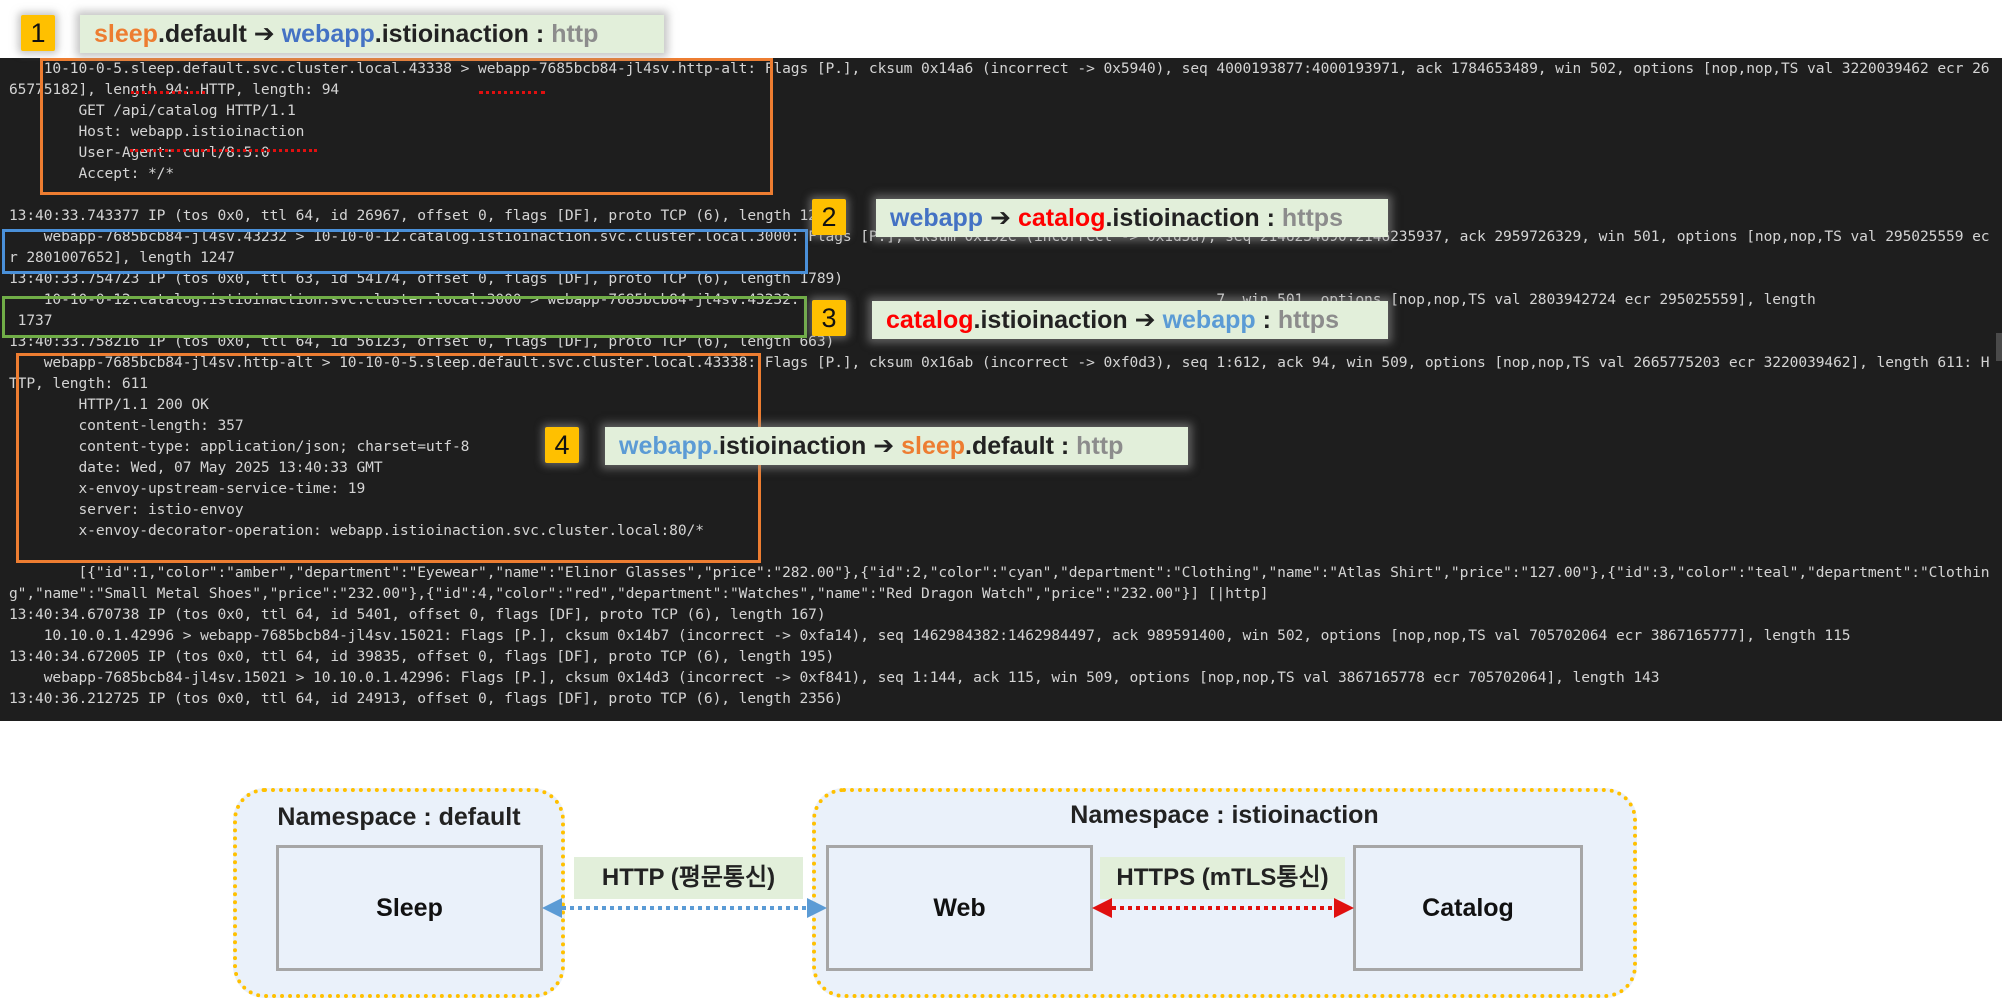  Describe the element at coordinates (948, 908) in the screenshot. I see `diagram-arrows` at that location.